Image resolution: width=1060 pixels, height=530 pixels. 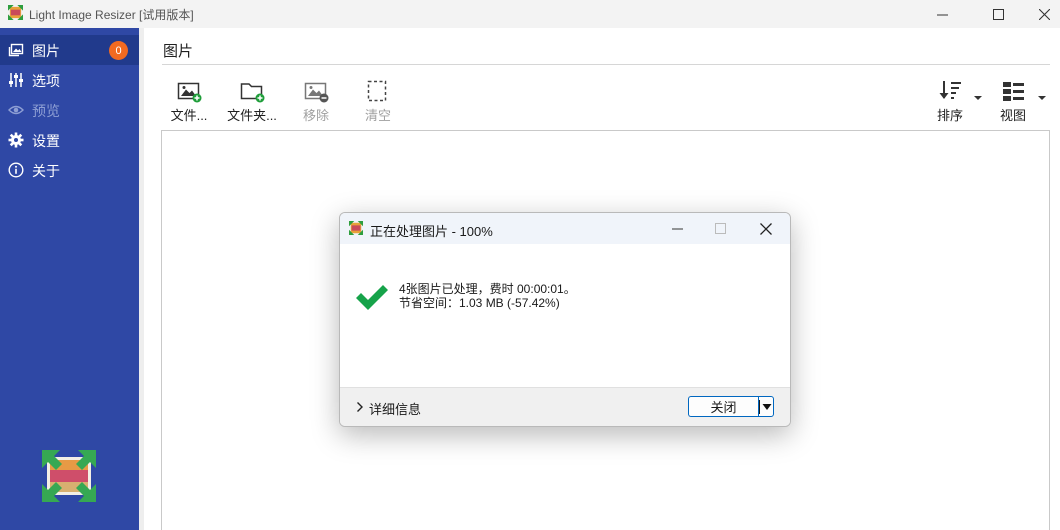 I want to click on dialog-title-bar: 正在处理图片 - 100%, so click(x=565, y=228).